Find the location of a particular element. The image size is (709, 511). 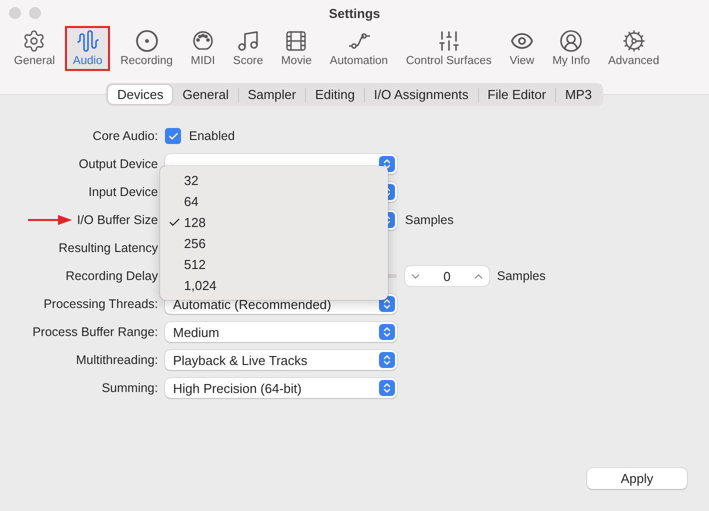

music-notes-icon is located at coordinates (248, 41).